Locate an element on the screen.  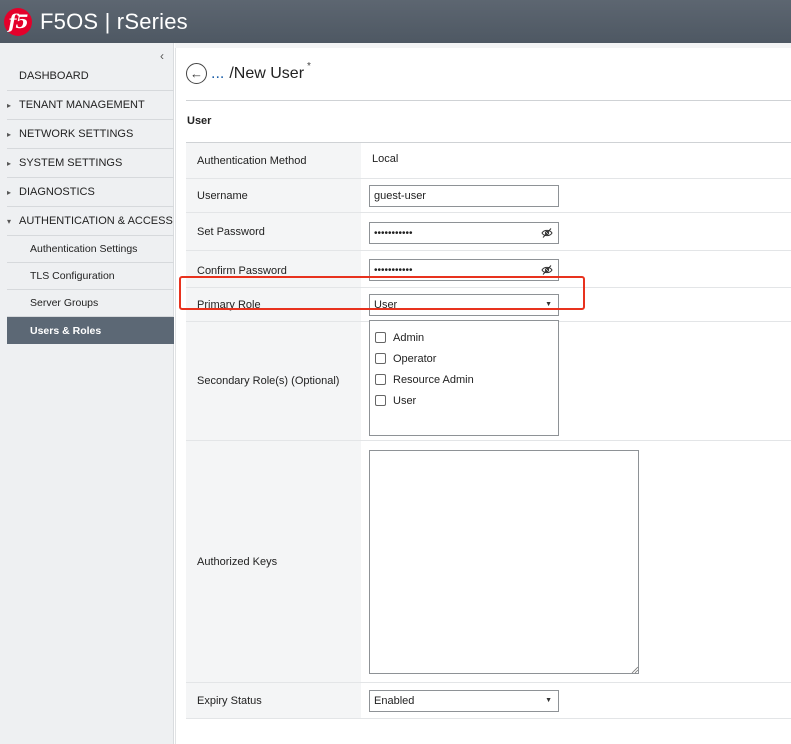
sidebar-subitem-authentication-settings: Authentication Settings is located at coordinates (90, 249).